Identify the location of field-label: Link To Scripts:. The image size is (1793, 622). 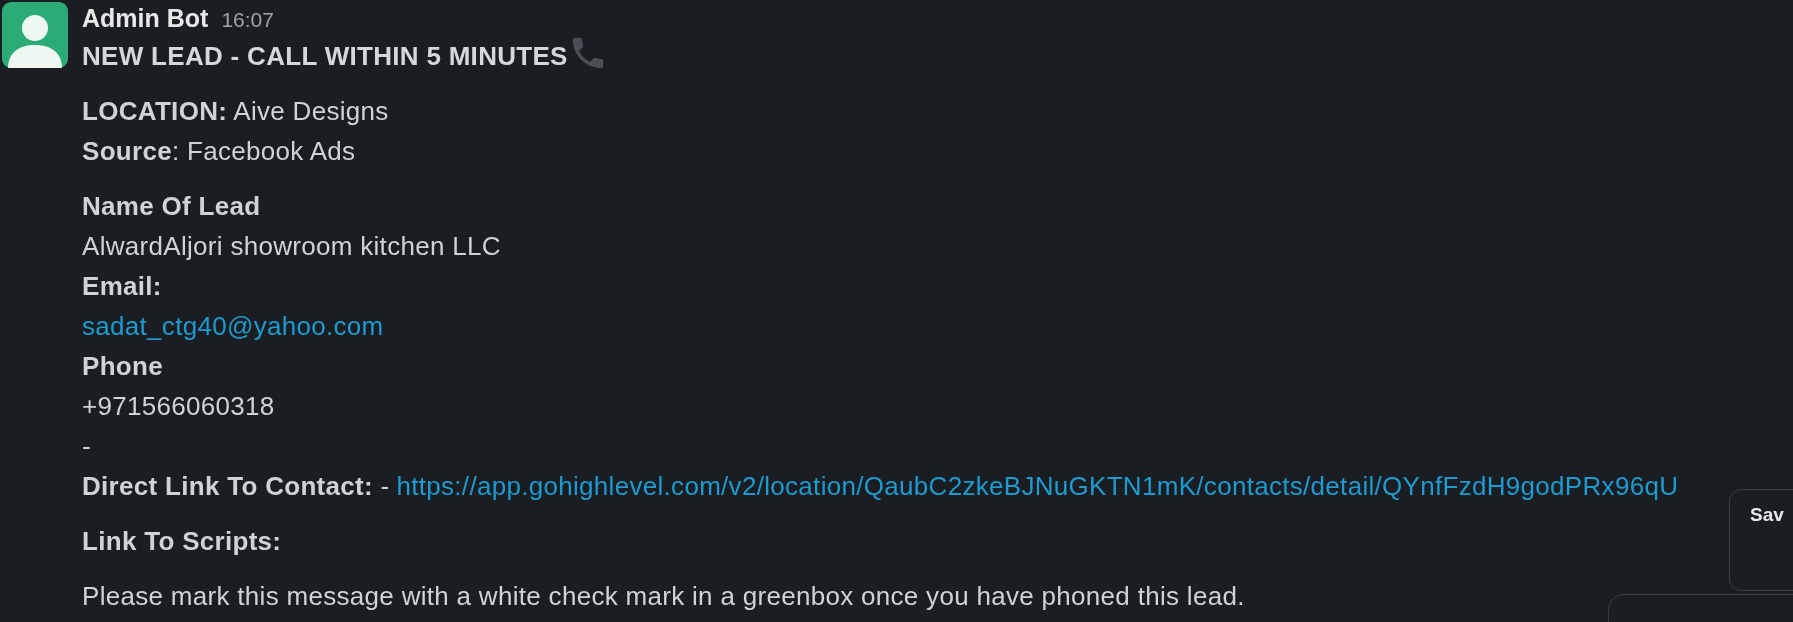
(182, 541).